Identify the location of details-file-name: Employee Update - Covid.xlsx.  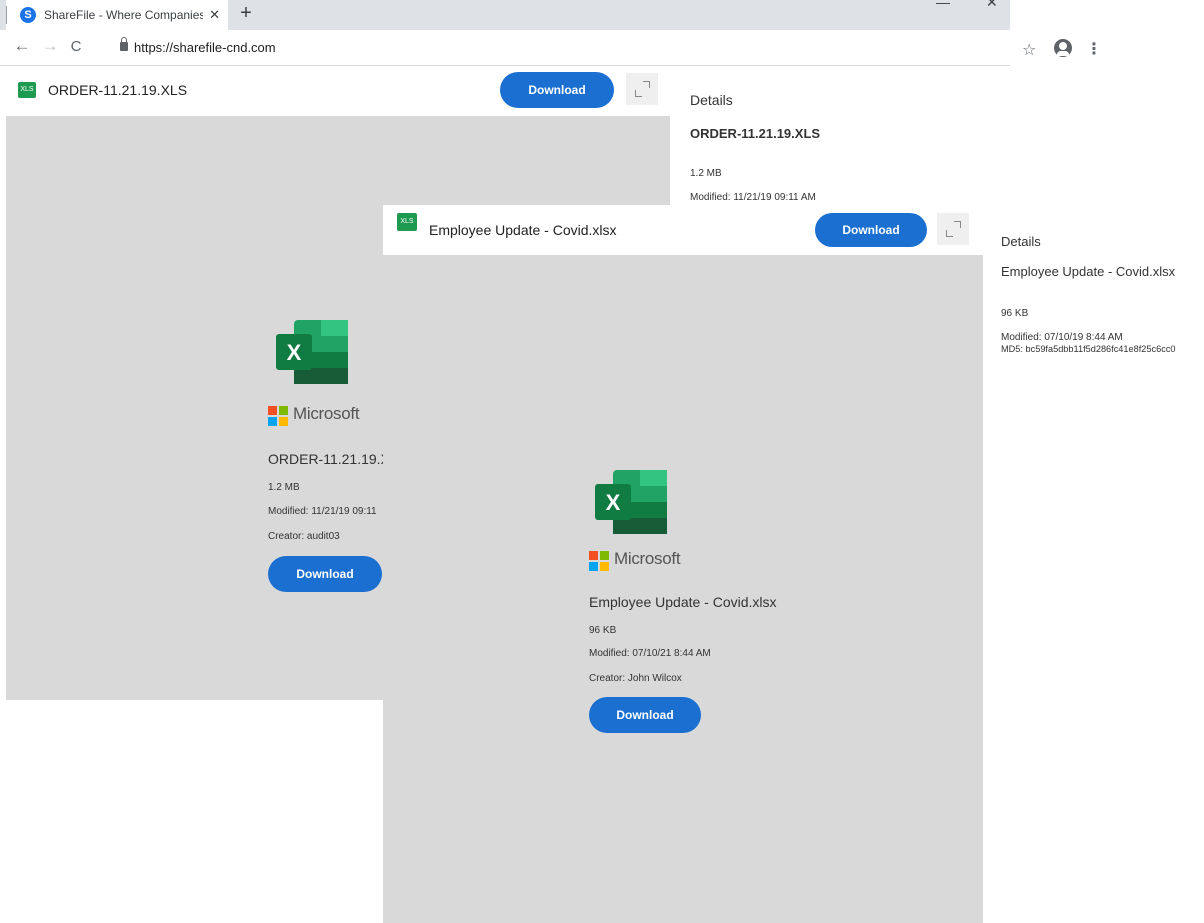
(1088, 271).